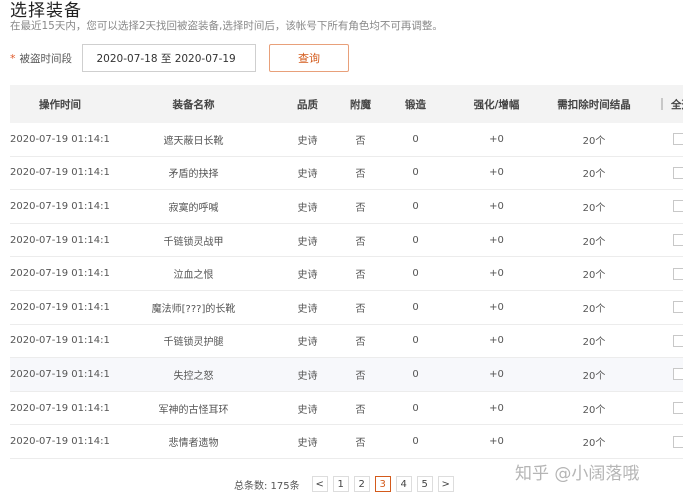  I want to click on table-row: 2020-07-19 01:14:14 矛盾的抉择 史诗 否 0 +0 20个, so click(346, 174).